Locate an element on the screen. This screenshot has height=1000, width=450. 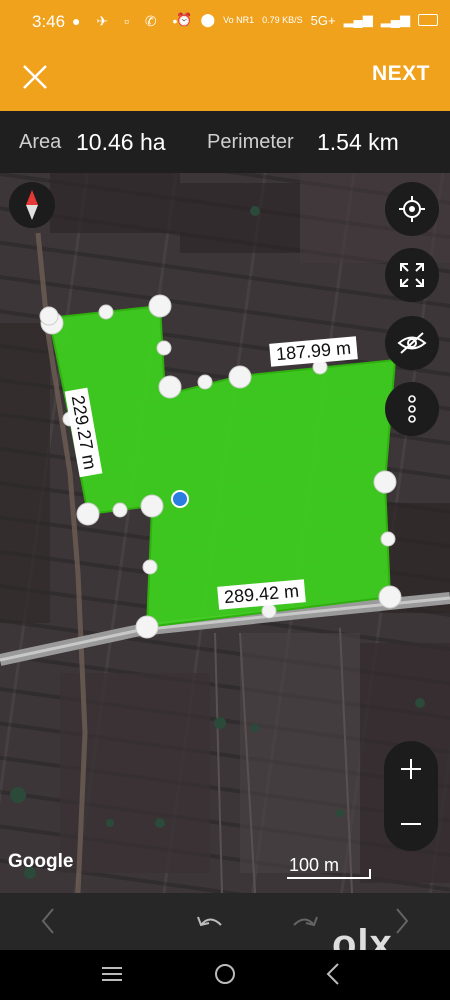
compass-button is located at coordinates (32, 205).